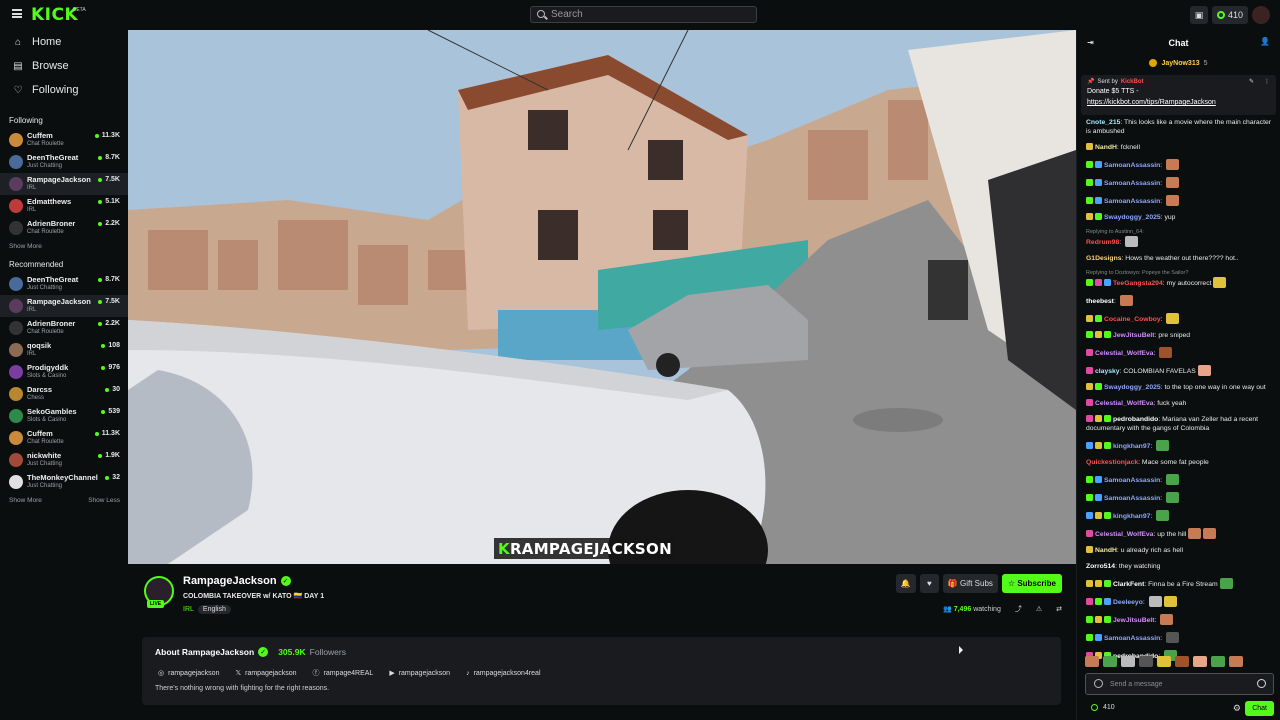 The height and width of the screenshot is (720, 1280). Describe the element at coordinates (64, 66) in the screenshot. I see `nav-browse: ▤ Browse` at that location.